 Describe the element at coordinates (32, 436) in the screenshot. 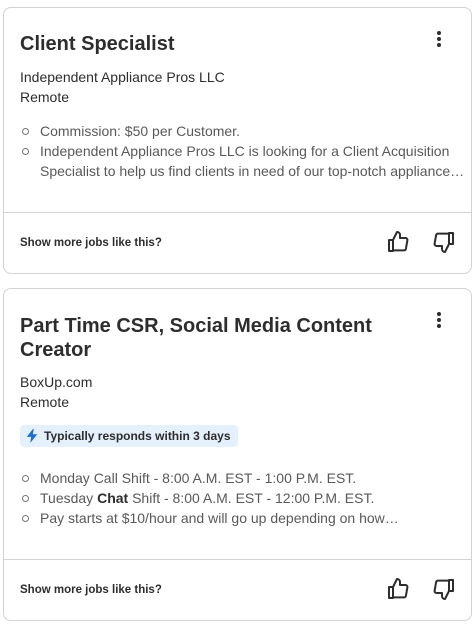

I see `lightning-bolt-icon` at that location.